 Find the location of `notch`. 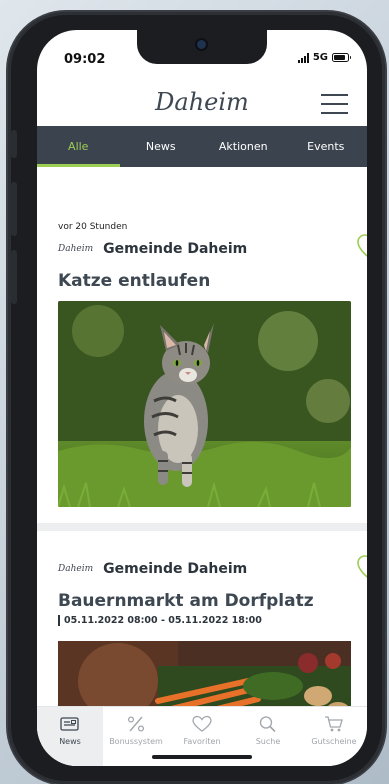

notch is located at coordinates (202, 47).